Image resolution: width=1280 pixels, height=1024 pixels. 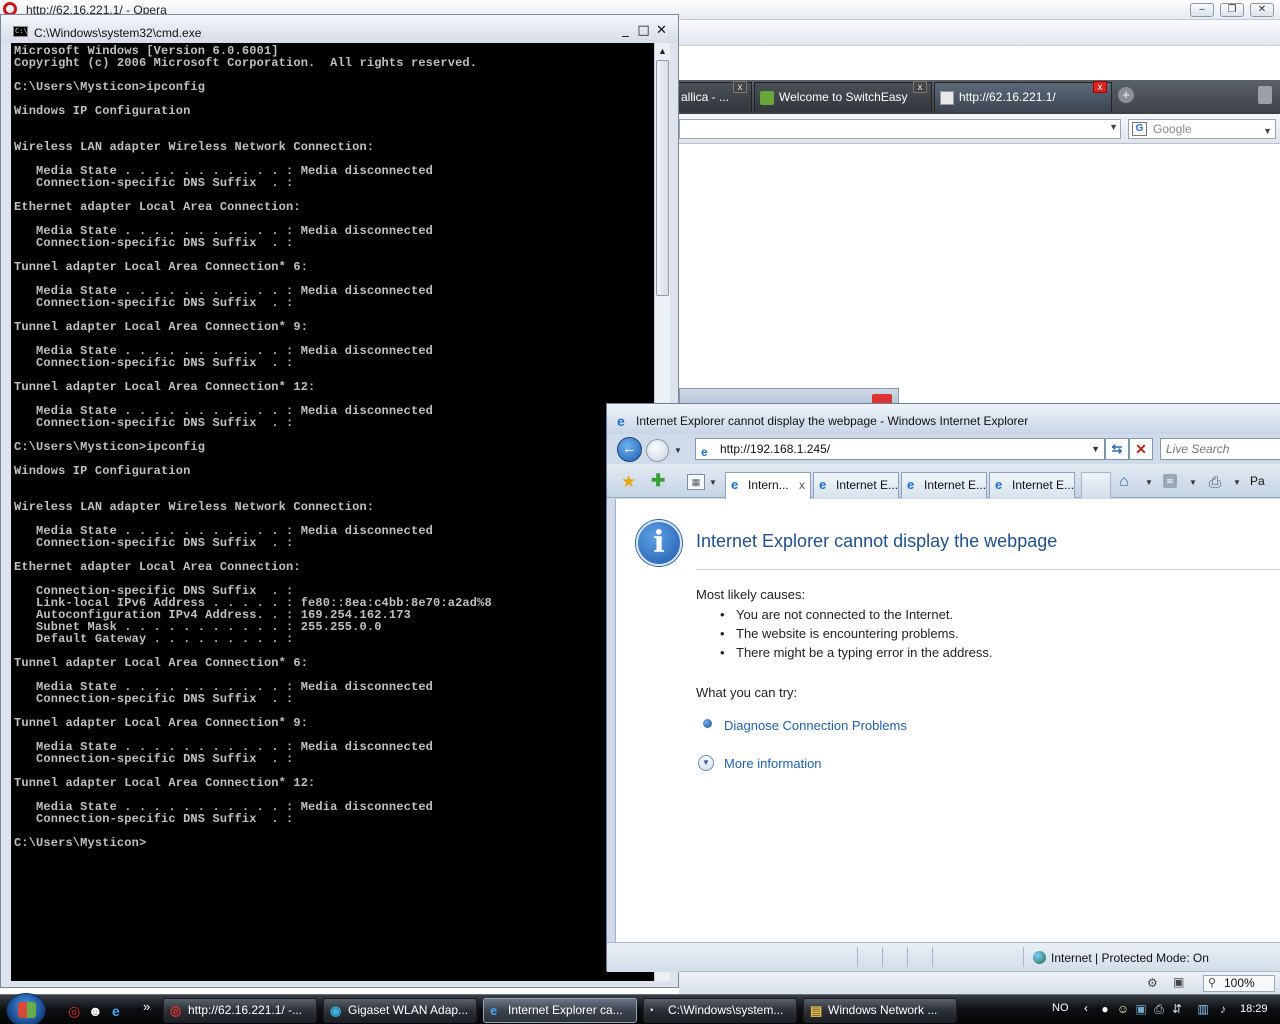 I want to click on more-information-link: More information, so click(x=773, y=763).